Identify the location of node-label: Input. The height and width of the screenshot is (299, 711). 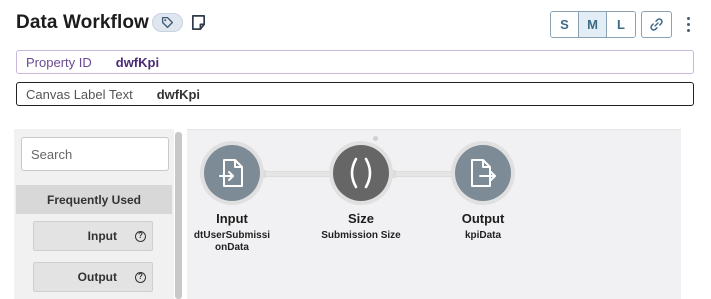
(232, 218).